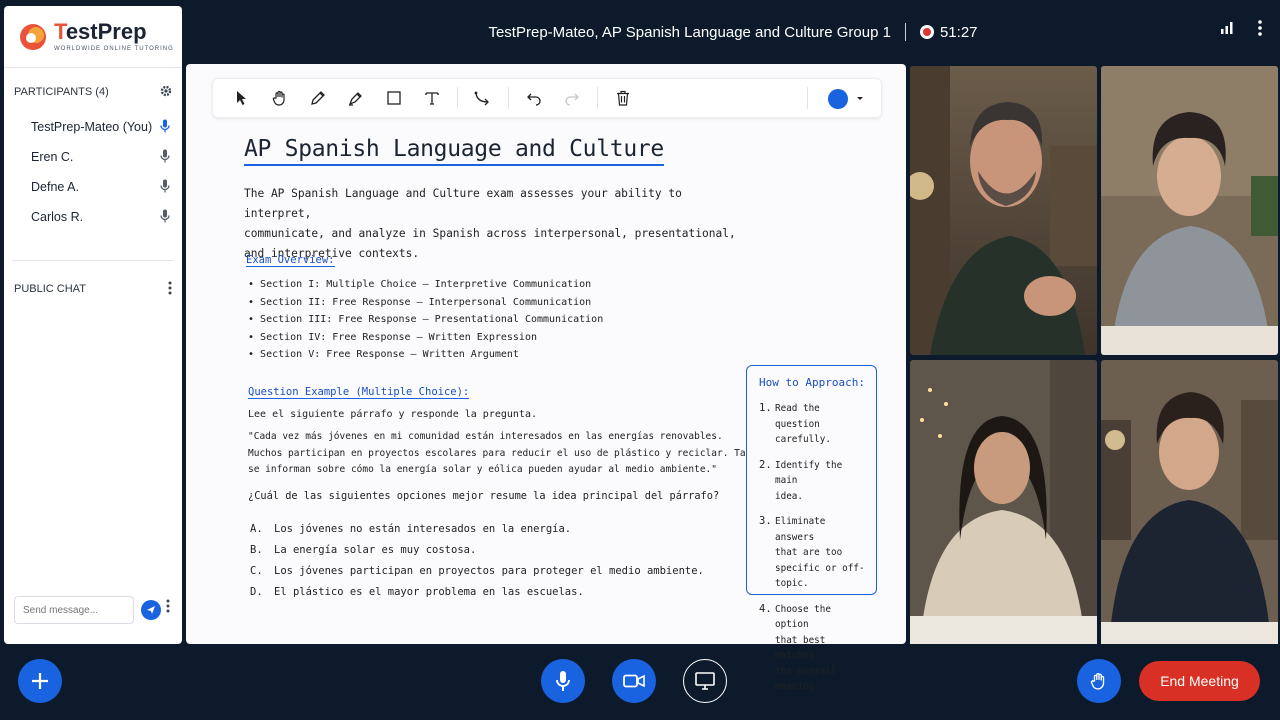 This screenshot has height=720, width=1280. What do you see at coordinates (1241, 30) in the screenshot?
I see `header-actions` at bounding box center [1241, 30].